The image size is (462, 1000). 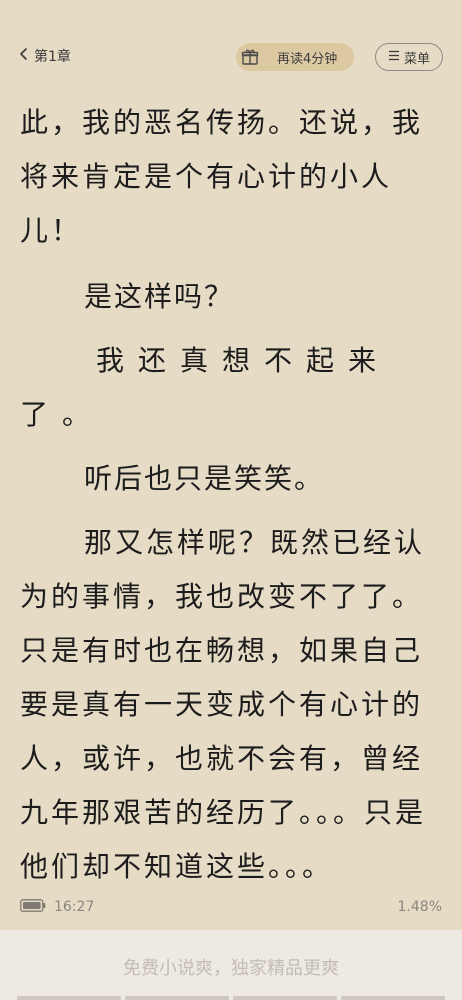 What do you see at coordinates (231, 968) in the screenshot?
I see `promo-banner-text: 免费小说爽，独家精品更爽` at bounding box center [231, 968].